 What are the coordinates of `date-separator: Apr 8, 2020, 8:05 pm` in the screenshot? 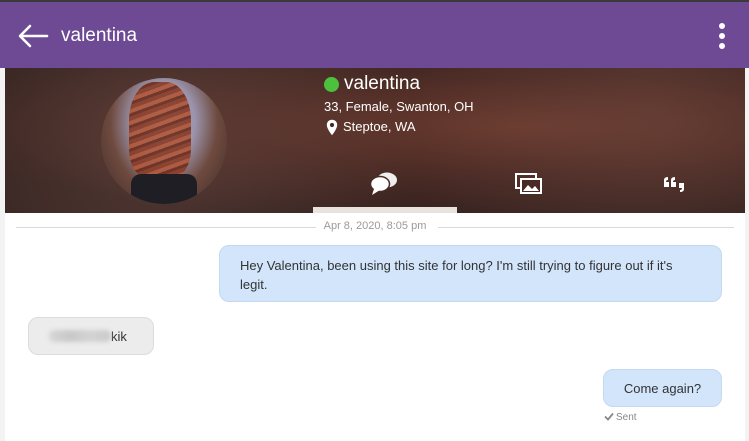 It's located at (375, 227).